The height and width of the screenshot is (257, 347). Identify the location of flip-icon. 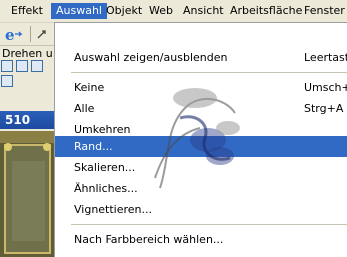
(37, 66).